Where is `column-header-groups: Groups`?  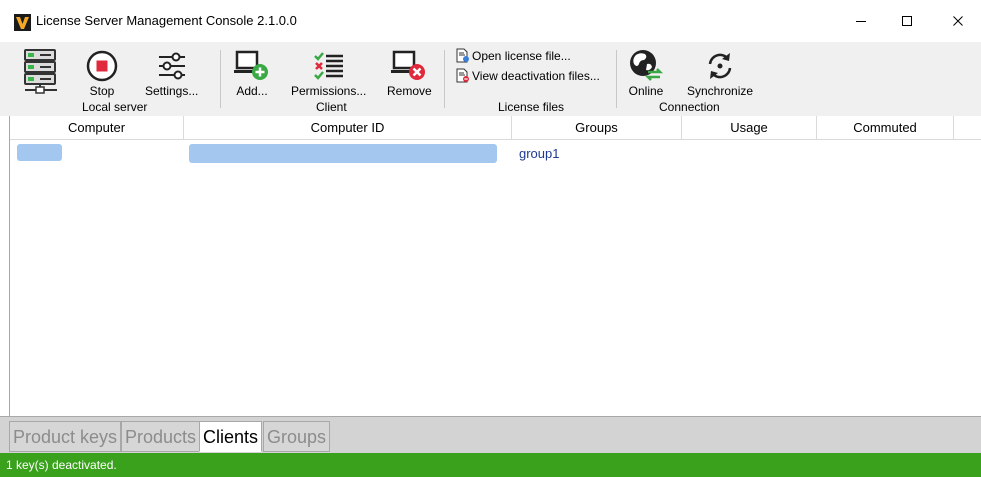 column-header-groups: Groups is located at coordinates (597, 128).